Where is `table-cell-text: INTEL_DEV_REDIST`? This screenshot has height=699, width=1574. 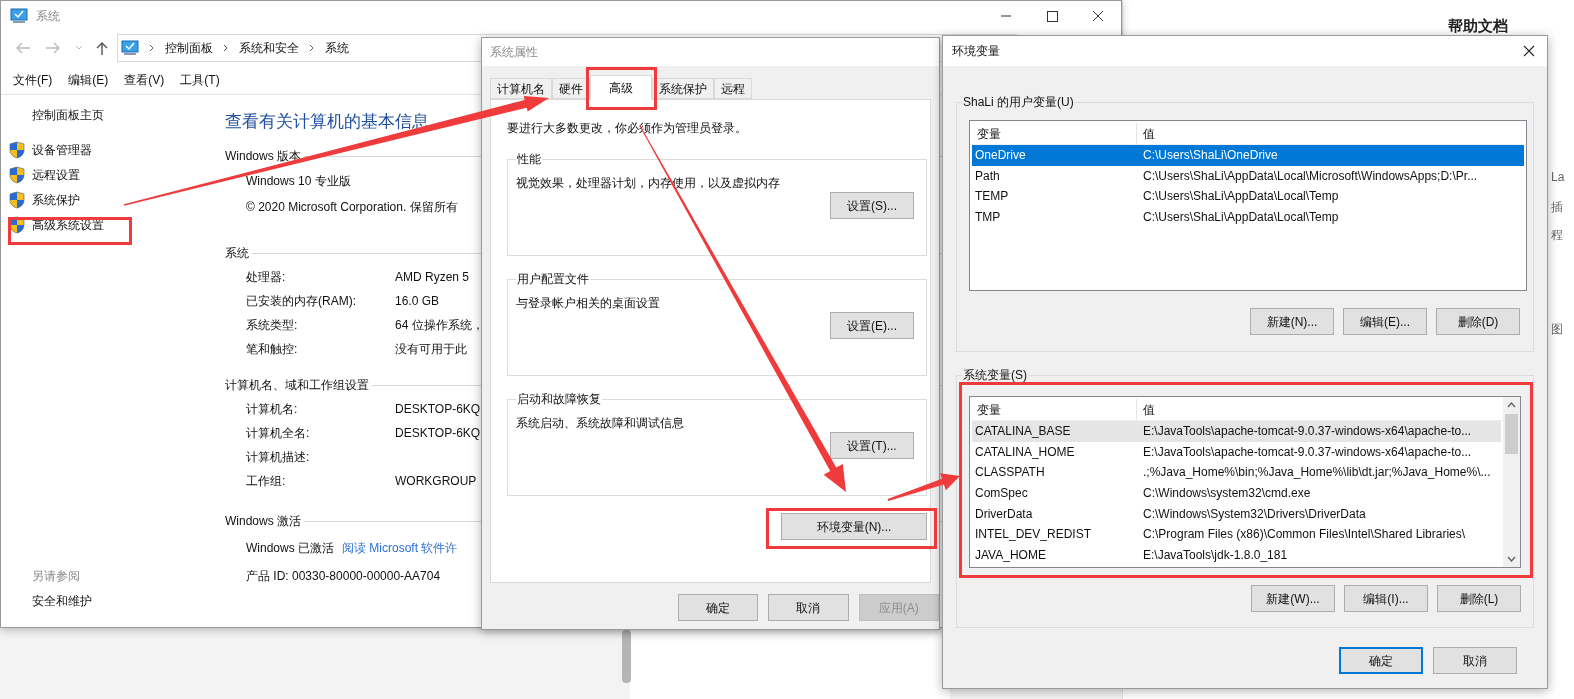 table-cell-text: INTEL_DEV_REDIST is located at coordinates (1033, 535).